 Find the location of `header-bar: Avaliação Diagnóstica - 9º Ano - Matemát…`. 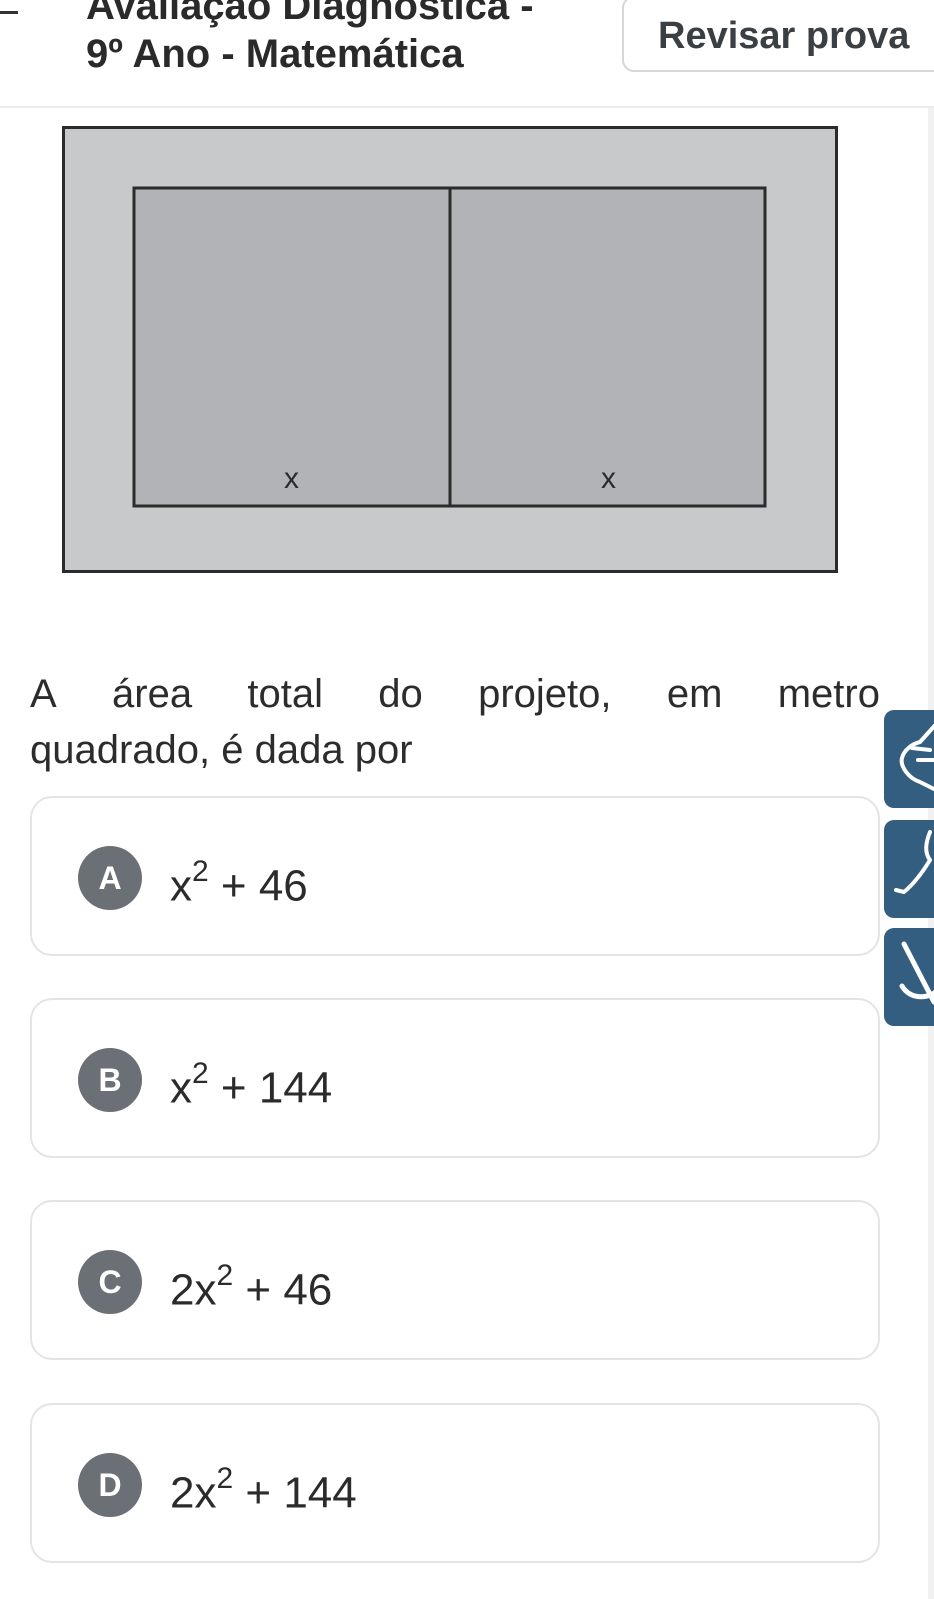

header-bar: Avaliação Diagnóstica - 9º Ano - Matemát… is located at coordinates (467, 54).